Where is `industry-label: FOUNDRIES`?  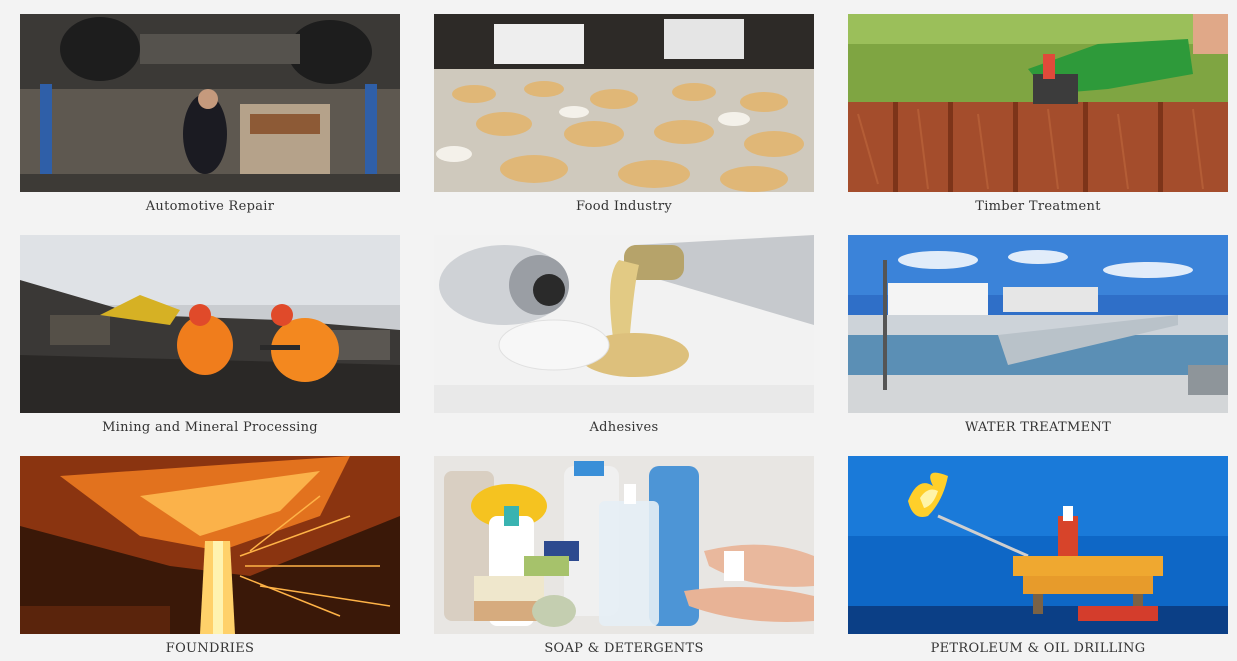
industry-label: FOUNDRIES is located at coordinates (210, 648).